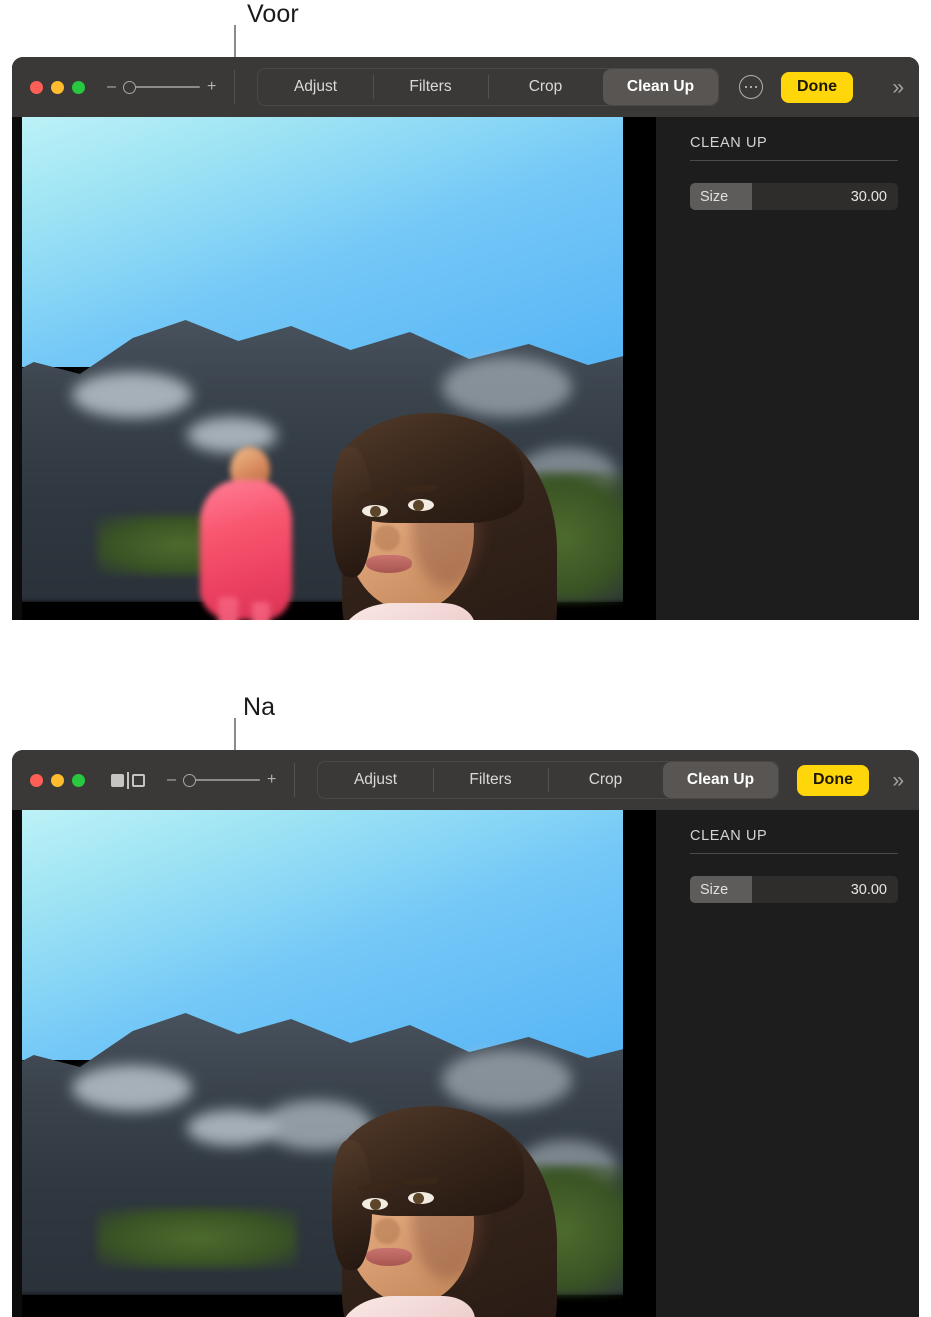 The height and width of the screenshot is (1317, 931). What do you see at coordinates (259, 707) in the screenshot?
I see `callout-label-after: Na` at bounding box center [259, 707].